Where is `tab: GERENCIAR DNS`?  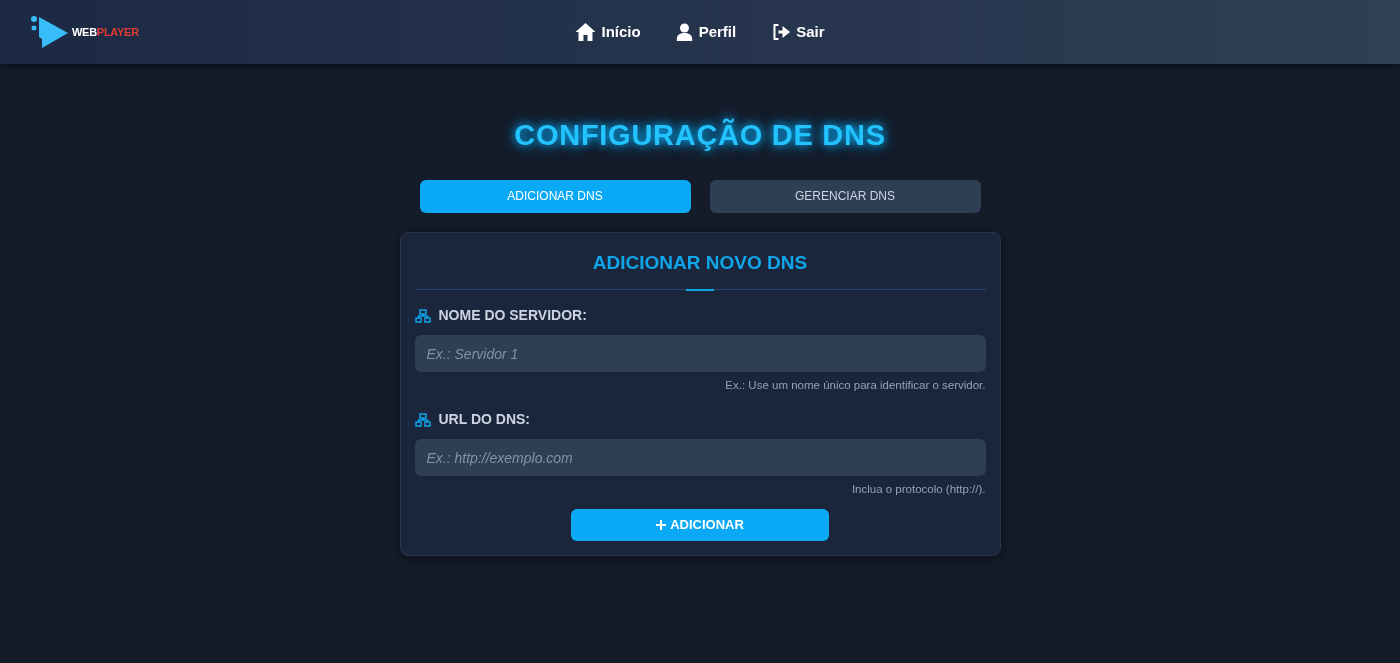 tab: GERENCIAR DNS is located at coordinates (845, 196).